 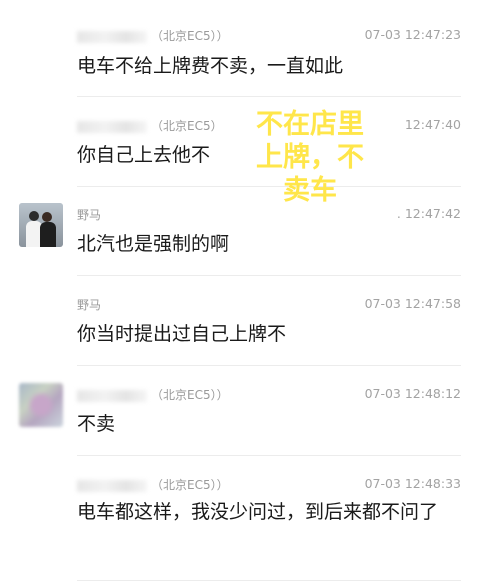 What do you see at coordinates (153, 244) in the screenshot?
I see `message-text: 北汽也是强制的啊` at bounding box center [153, 244].